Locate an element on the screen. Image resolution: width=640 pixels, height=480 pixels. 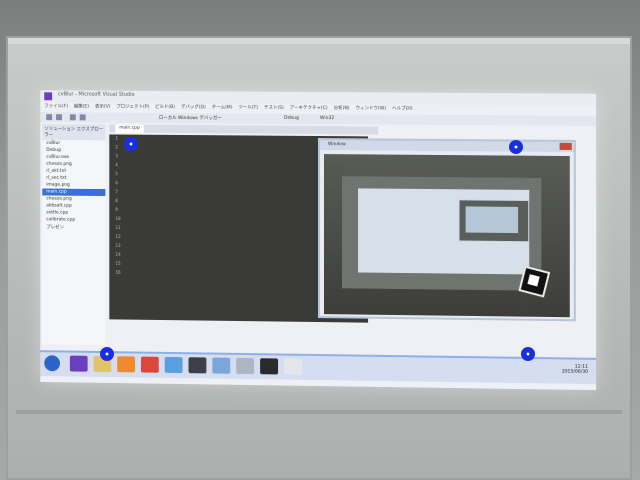
ar-marker is located at coordinates (534, 281).